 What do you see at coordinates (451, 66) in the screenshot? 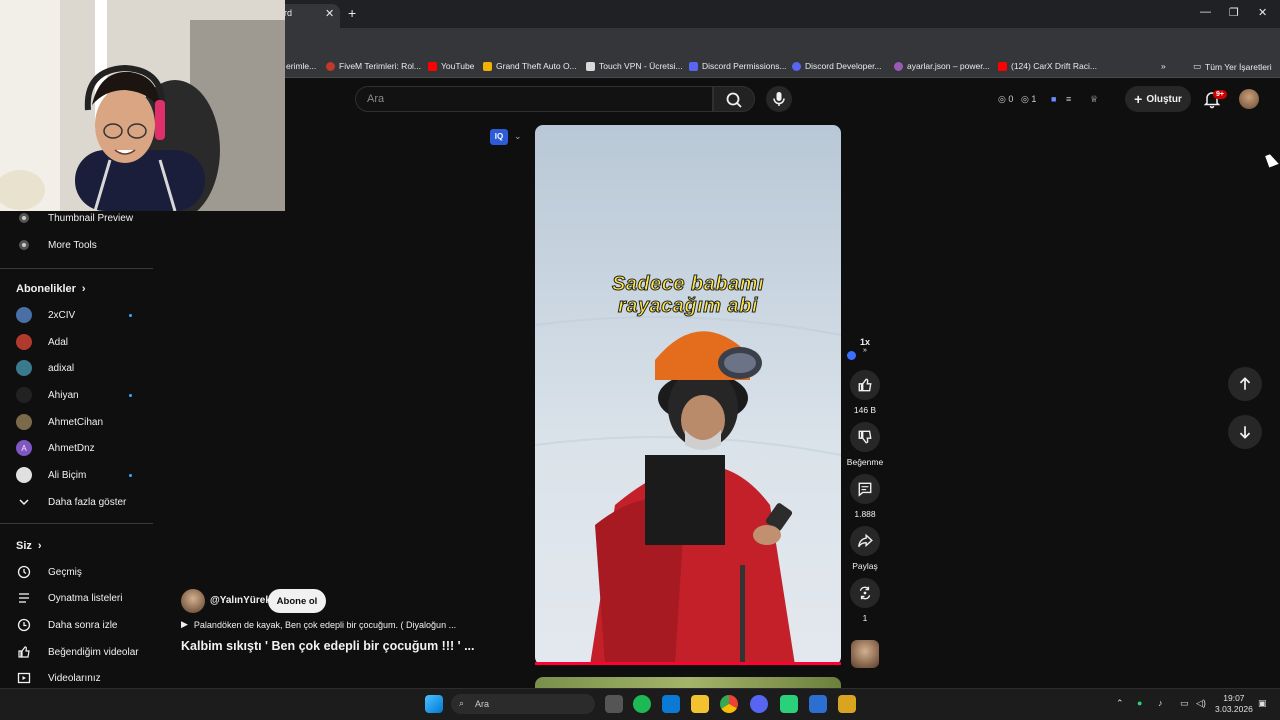
I see `bookmark-item: YouTube` at bounding box center [451, 66].